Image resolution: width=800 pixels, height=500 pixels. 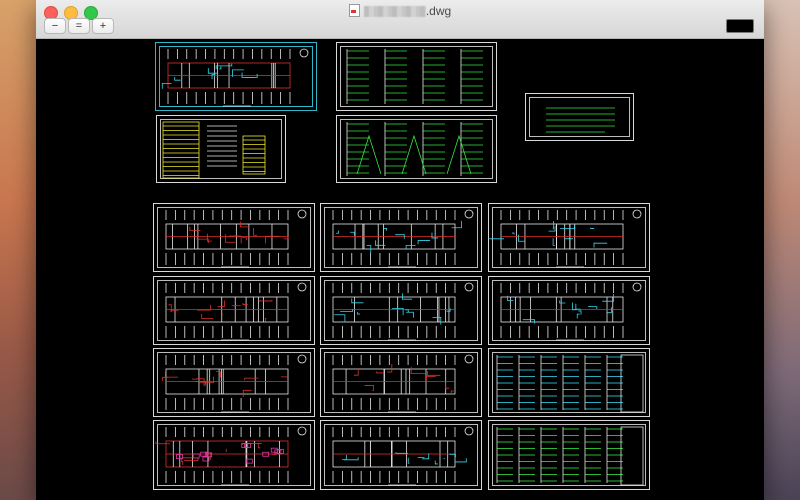 I want to click on zoom-actual-button: =, so click(x=79, y=26).